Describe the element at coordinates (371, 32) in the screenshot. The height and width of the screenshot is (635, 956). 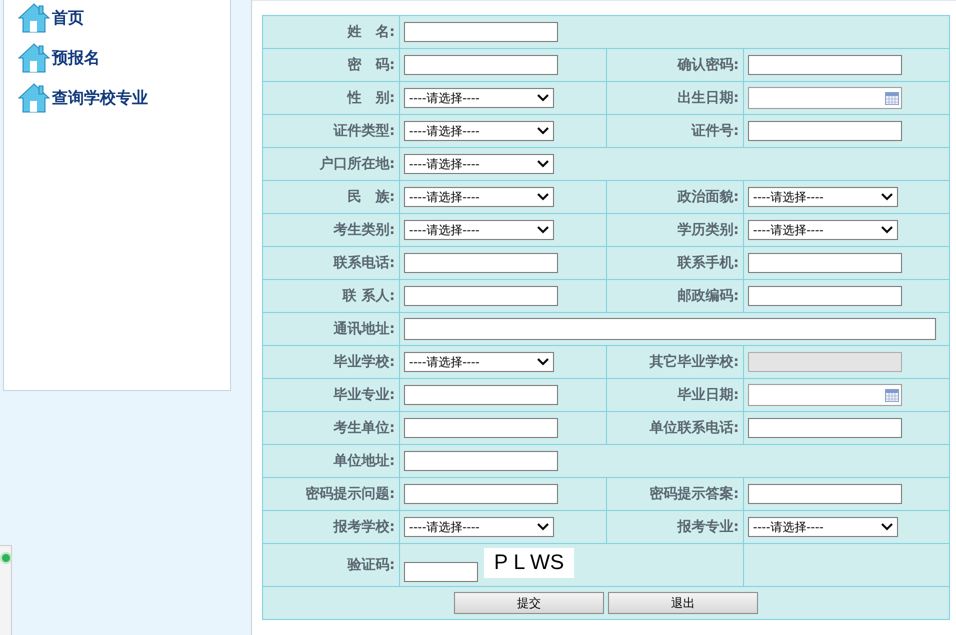
I see `field-label: 姓 名:` at that location.